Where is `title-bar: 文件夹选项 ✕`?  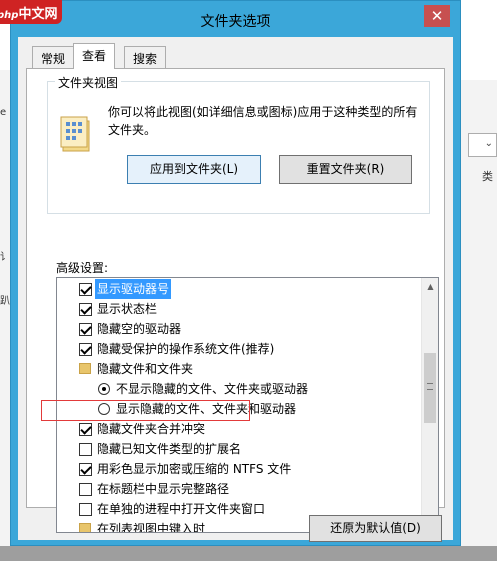 title-bar: 文件夹选项 ✕ is located at coordinates (235, 19).